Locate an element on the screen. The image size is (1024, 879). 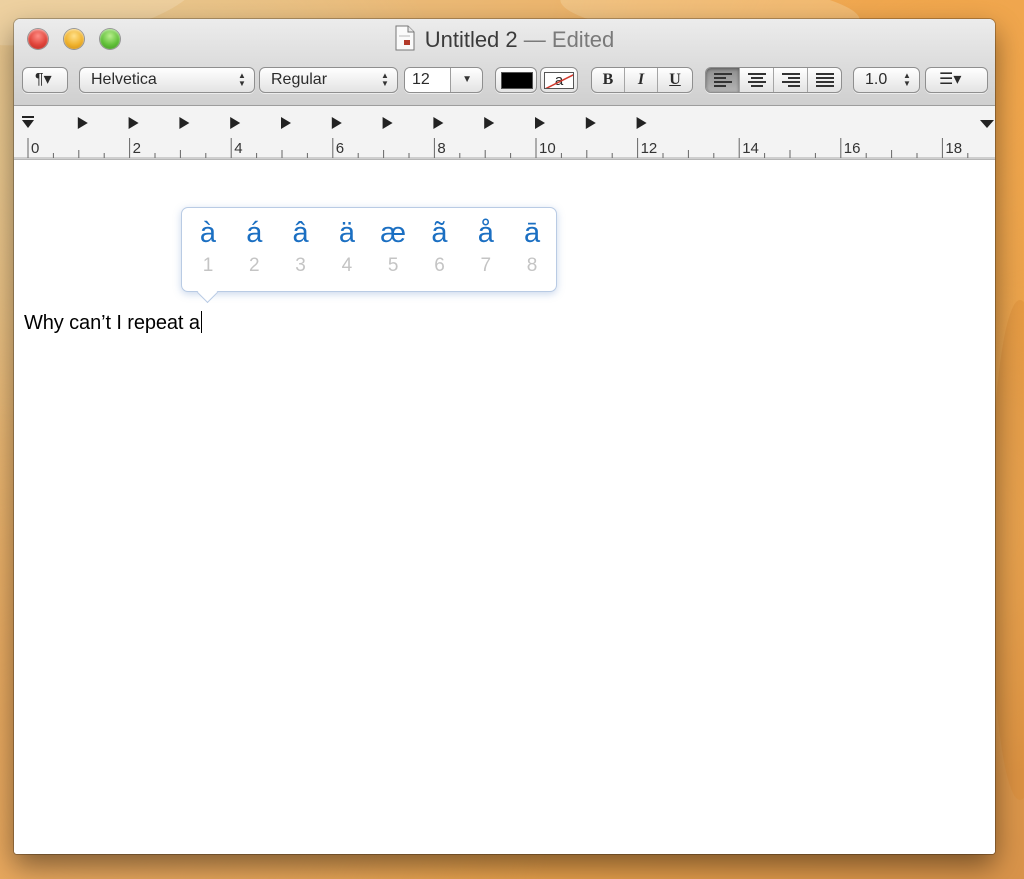
accent-option-char: ä is located at coordinates (346, 233).